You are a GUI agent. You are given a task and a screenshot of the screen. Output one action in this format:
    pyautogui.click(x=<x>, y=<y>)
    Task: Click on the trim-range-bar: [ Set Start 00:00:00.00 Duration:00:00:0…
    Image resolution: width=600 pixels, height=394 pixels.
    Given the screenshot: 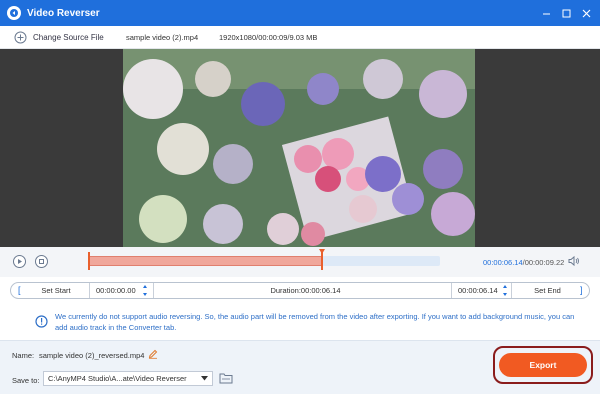 What is the action you would take?
    pyautogui.click(x=300, y=290)
    